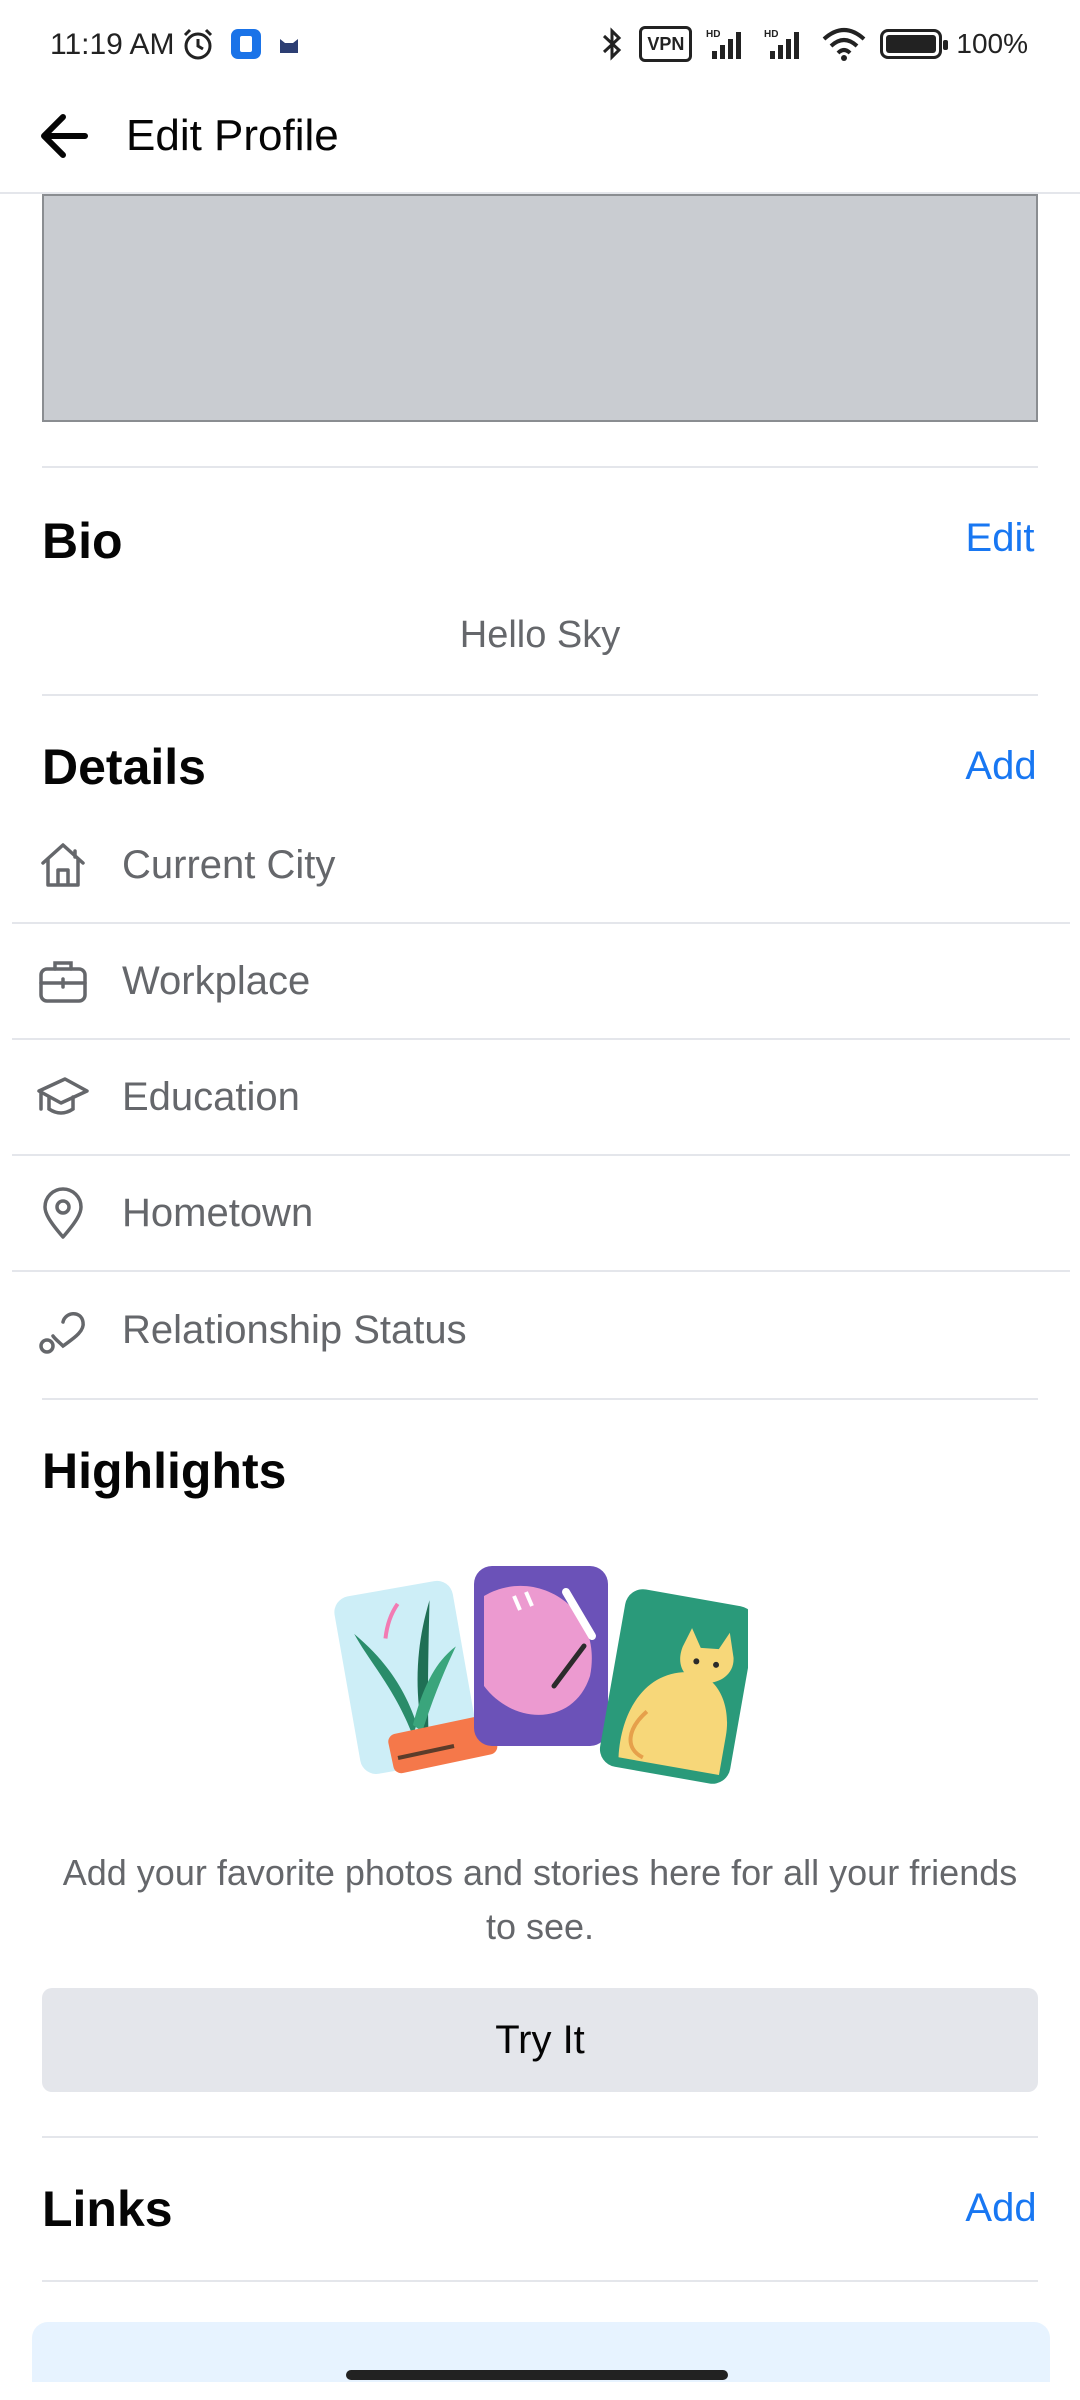 Image resolution: width=1080 pixels, height=2400 pixels. I want to click on add-details-button: Add, so click(1001, 766).